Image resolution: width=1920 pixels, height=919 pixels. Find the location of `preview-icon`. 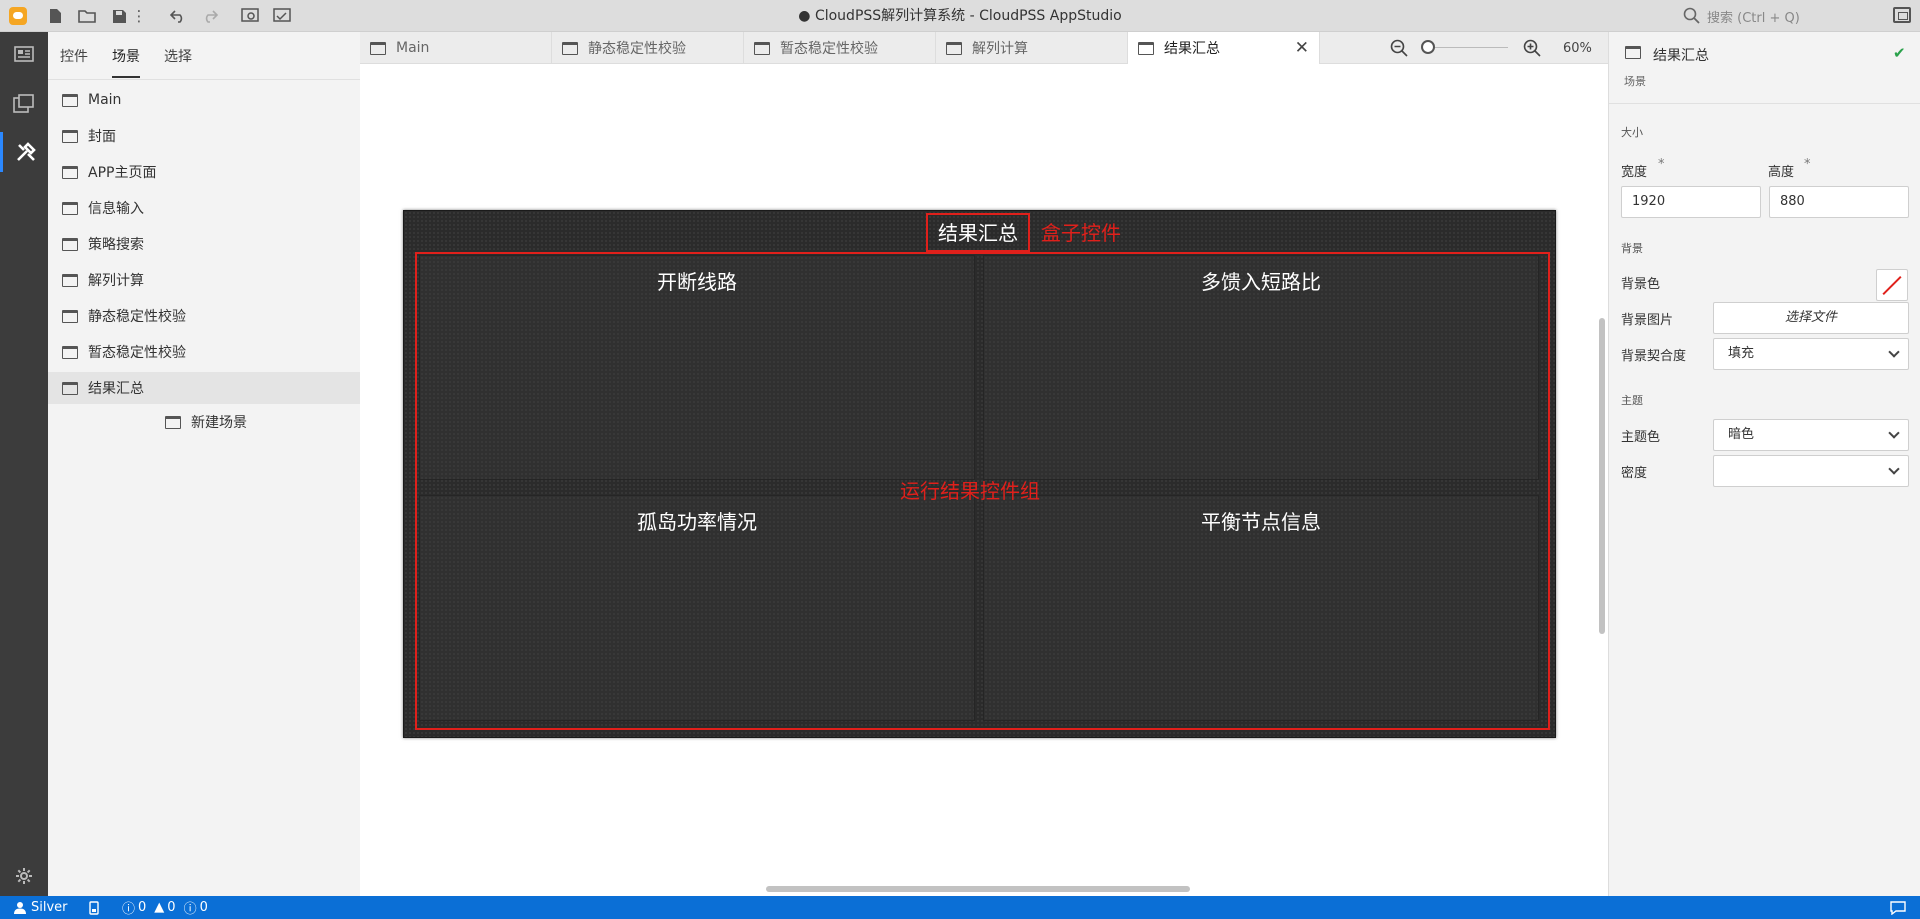

preview-icon is located at coordinates (250, 16).